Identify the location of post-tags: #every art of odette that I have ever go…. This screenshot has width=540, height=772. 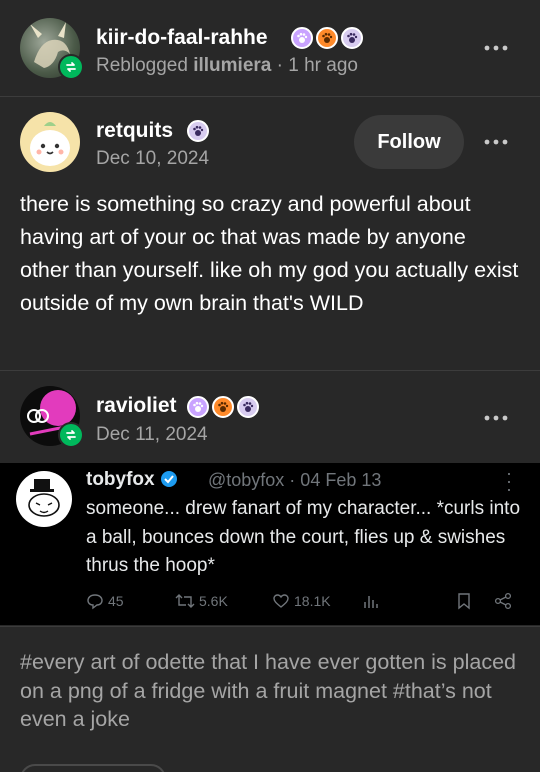
(270, 691).